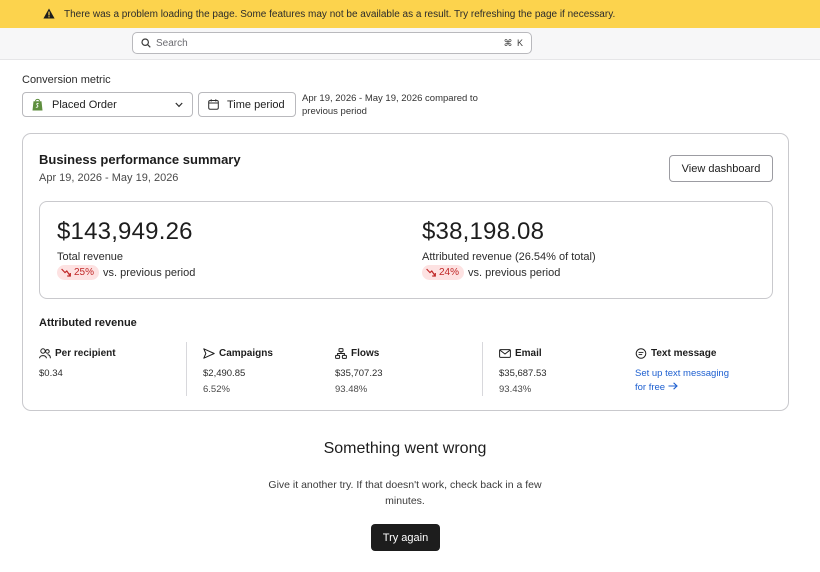 This screenshot has height=572, width=820. I want to click on total-revenue-label: Total revenue, so click(90, 257).